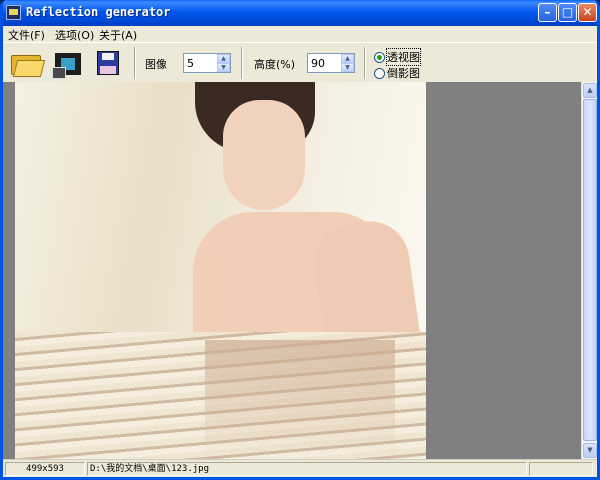  What do you see at coordinates (587, 12) in the screenshot?
I see `close-button: ✕` at bounding box center [587, 12].